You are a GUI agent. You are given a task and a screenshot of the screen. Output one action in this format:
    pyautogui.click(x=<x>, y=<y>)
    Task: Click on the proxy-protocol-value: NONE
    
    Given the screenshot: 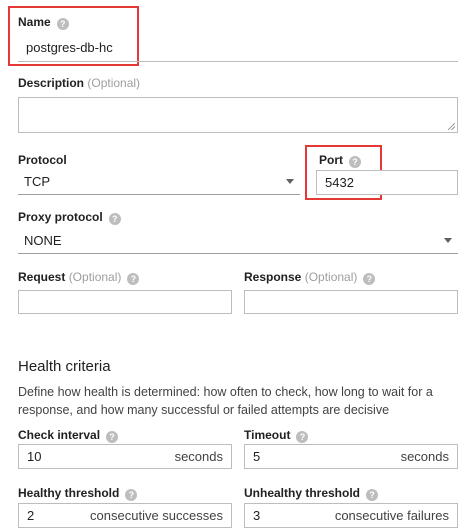 What is the action you would take?
    pyautogui.click(x=43, y=240)
    